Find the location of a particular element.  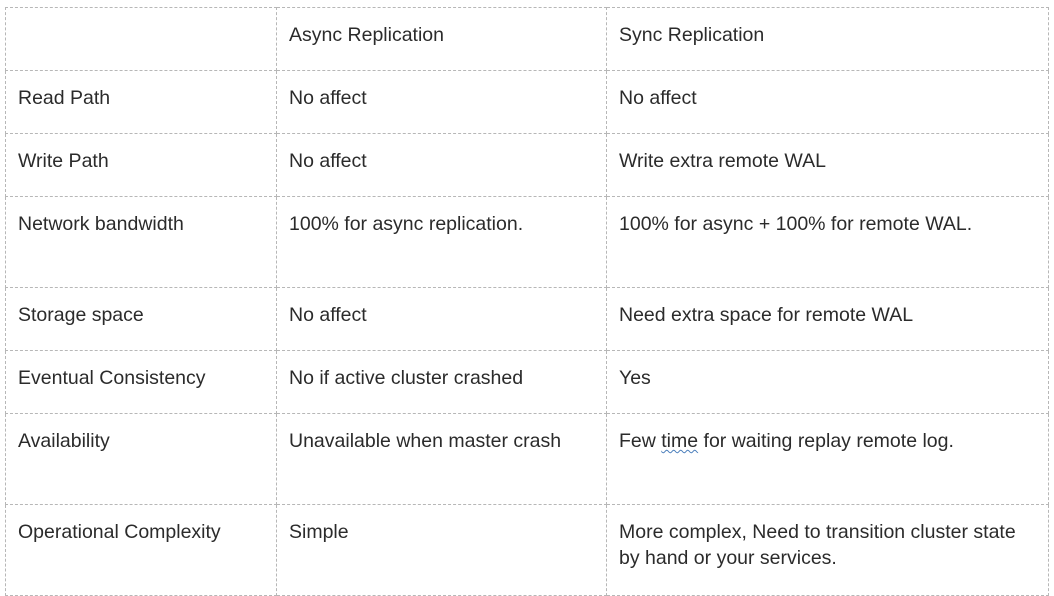

row-sync-cell: Need extra space for remote WAL is located at coordinates (827, 319).